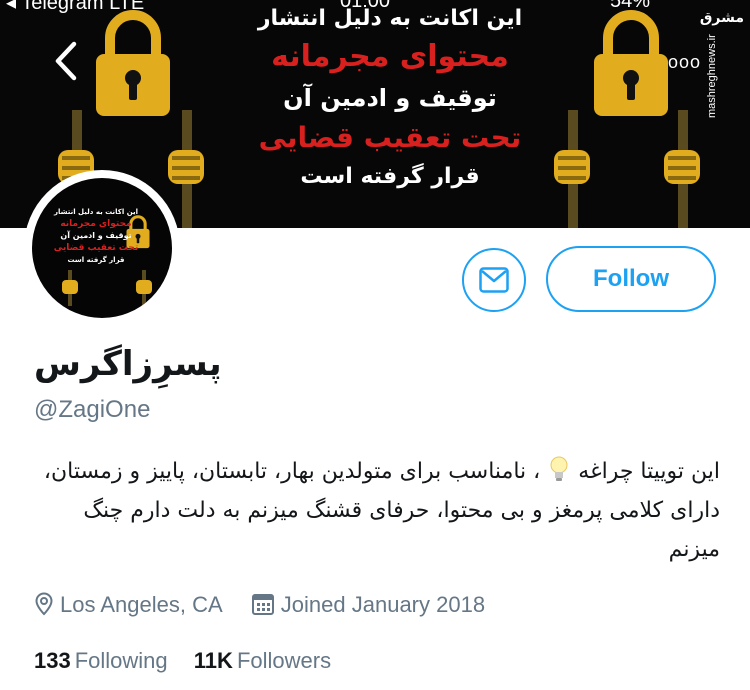 The image size is (750, 690). Describe the element at coordinates (284, 660) in the screenshot. I see `followers-label: Followers` at that location.